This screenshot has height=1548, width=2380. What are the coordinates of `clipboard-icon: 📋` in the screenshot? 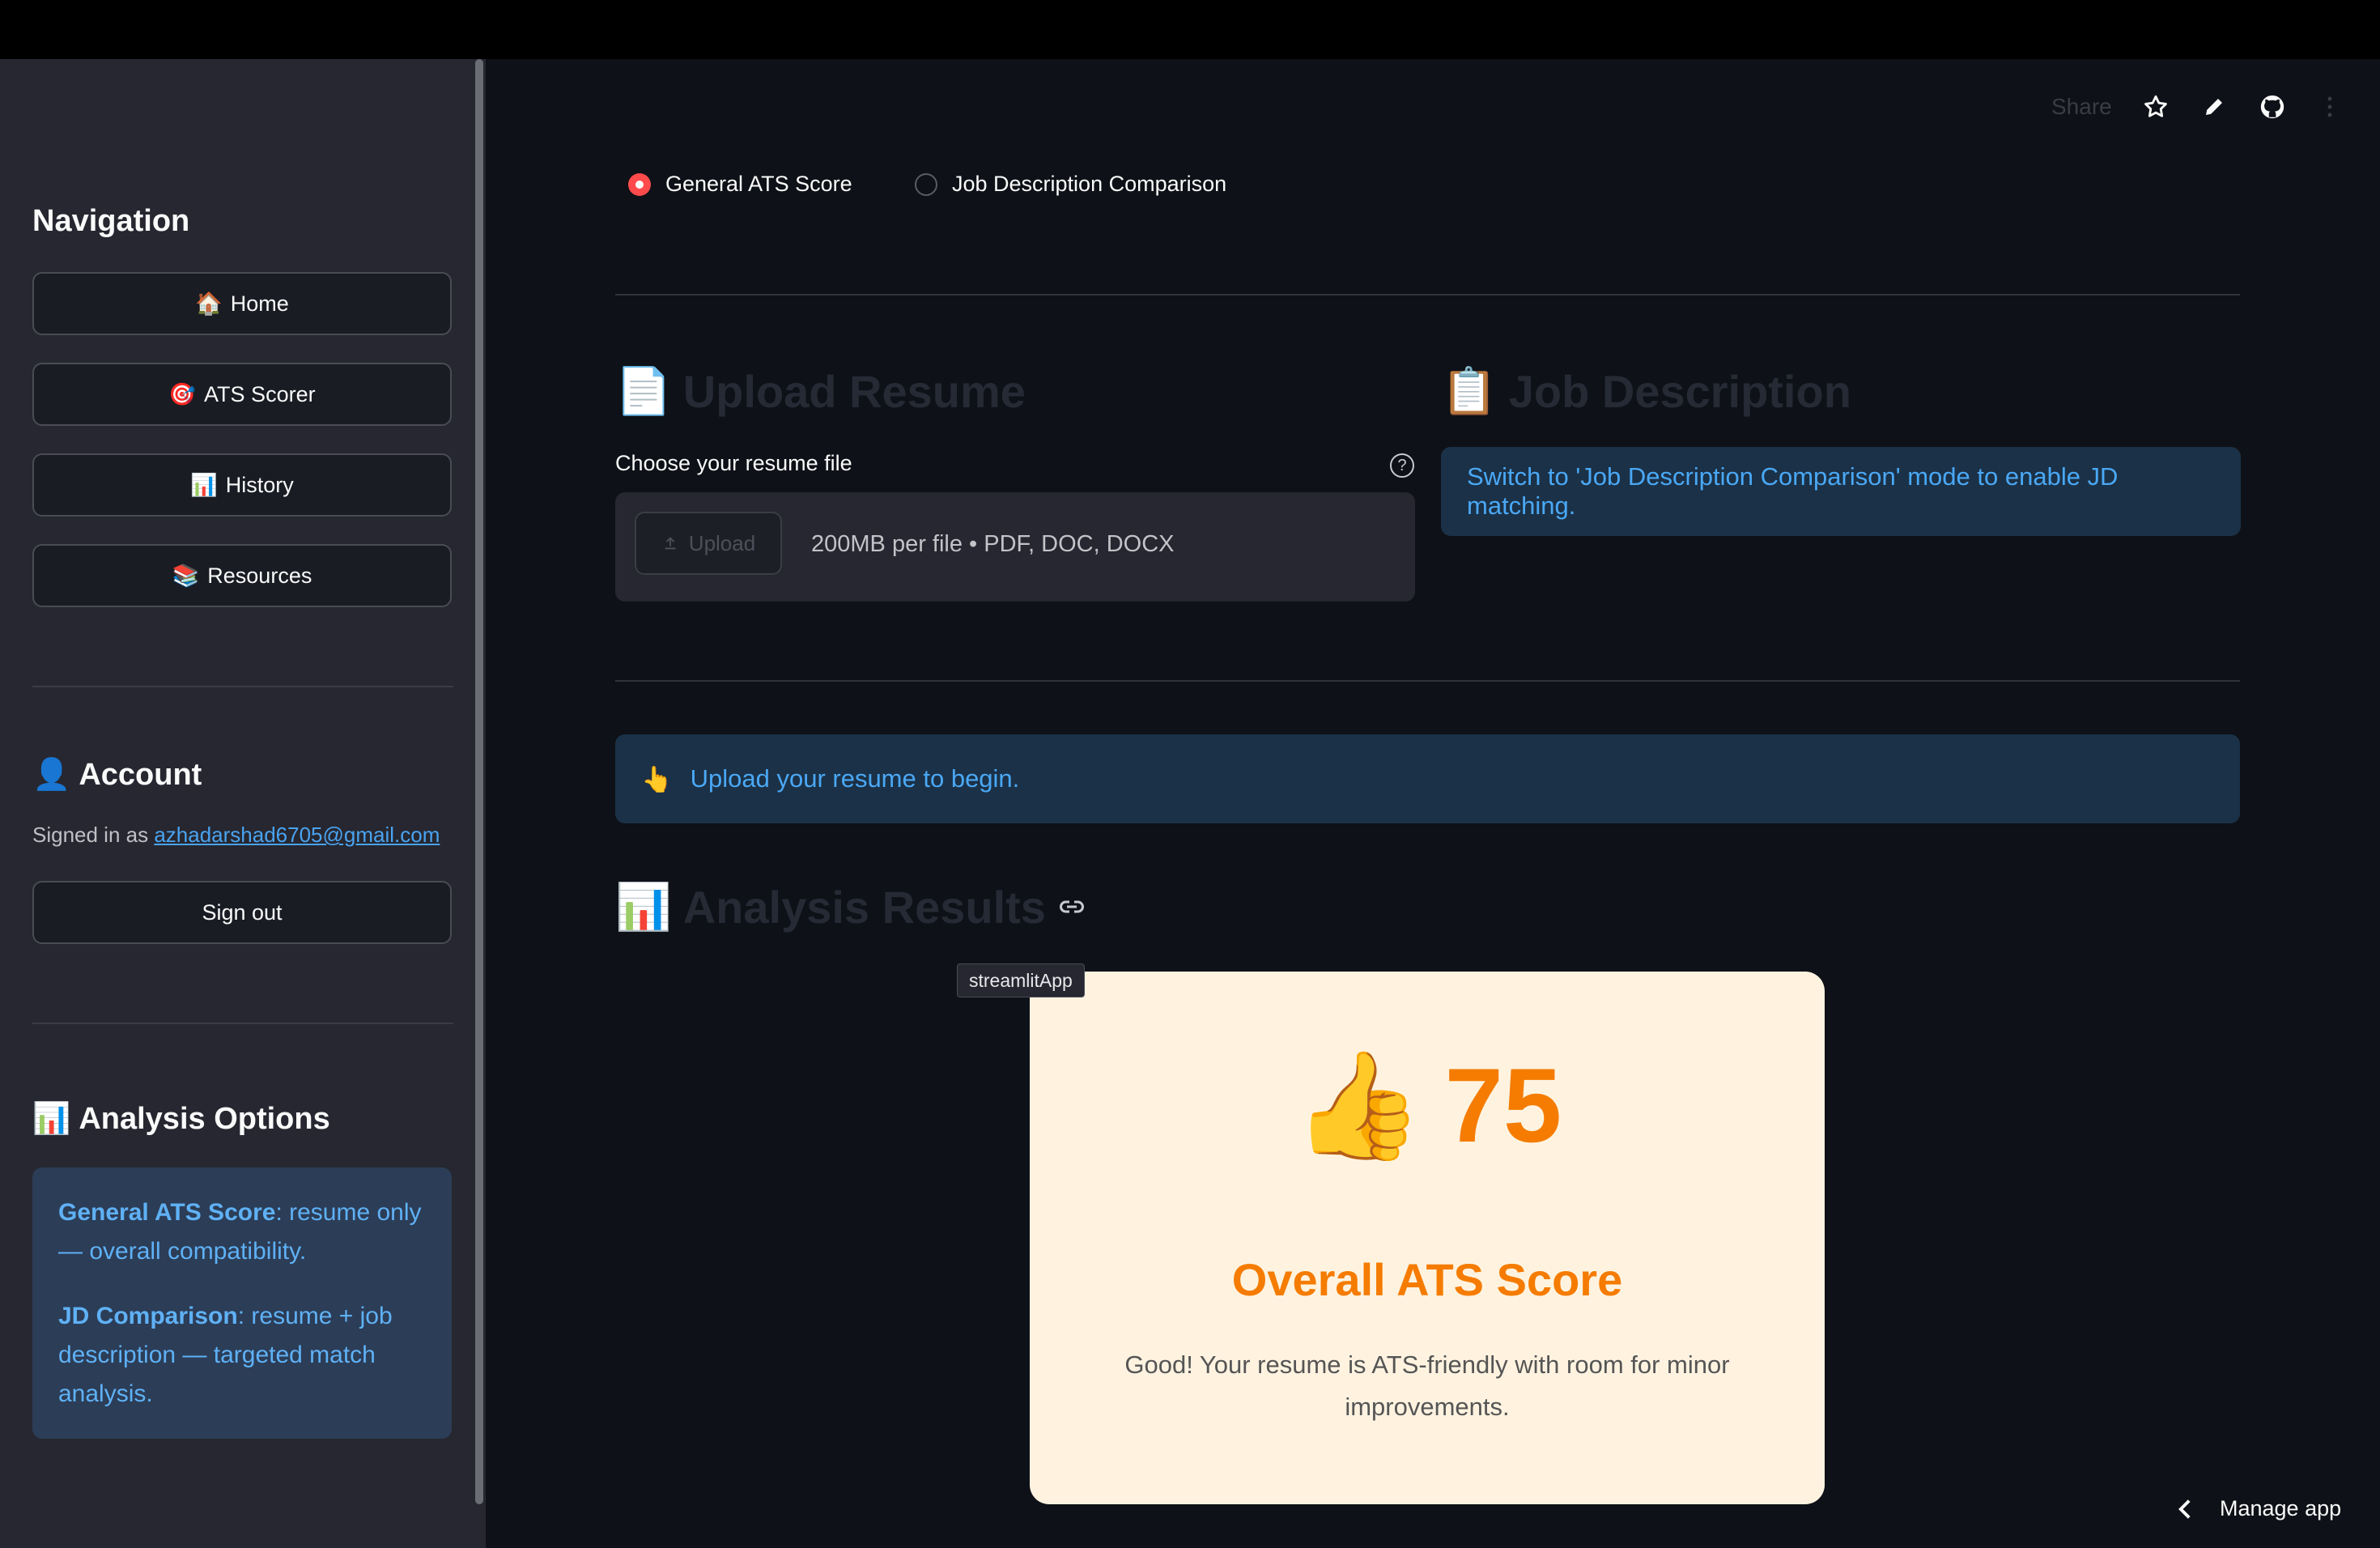 It's located at (1469, 391).